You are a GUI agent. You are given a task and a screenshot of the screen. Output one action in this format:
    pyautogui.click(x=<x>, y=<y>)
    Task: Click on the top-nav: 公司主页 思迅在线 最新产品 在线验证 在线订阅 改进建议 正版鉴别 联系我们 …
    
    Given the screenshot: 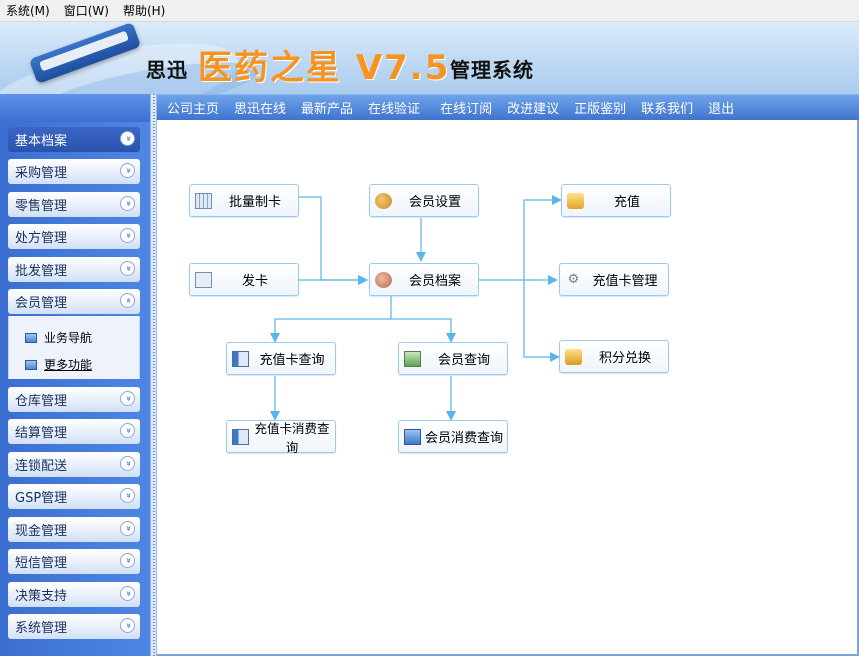 What is the action you would take?
    pyautogui.click(x=508, y=107)
    